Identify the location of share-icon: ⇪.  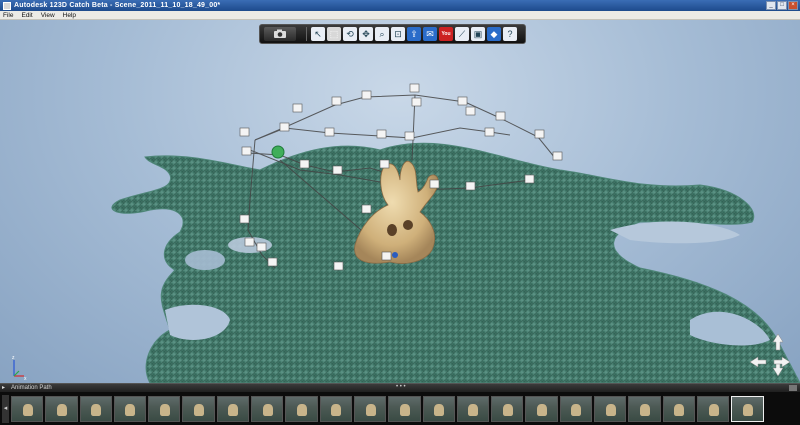
(414, 34).